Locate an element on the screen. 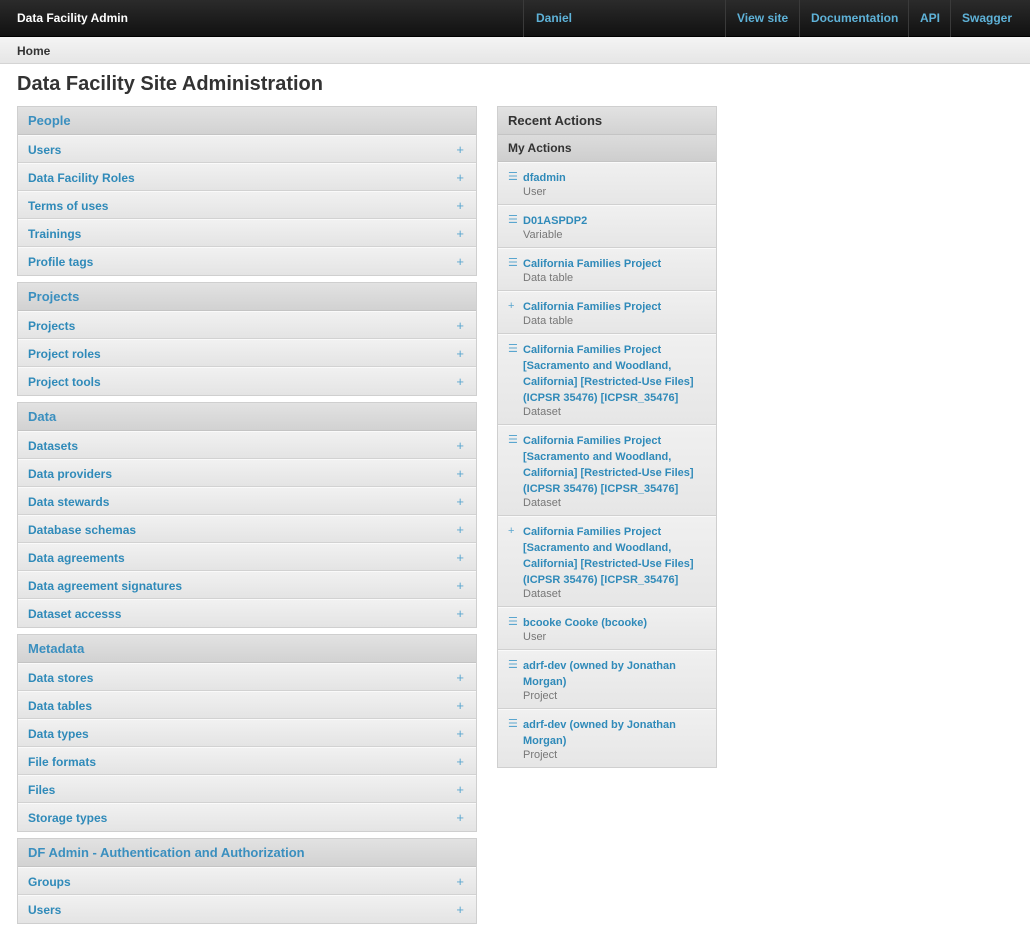 The image size is (1030, 930). page-title: Data Facility Site Administration is located at coordinates (170, 84).